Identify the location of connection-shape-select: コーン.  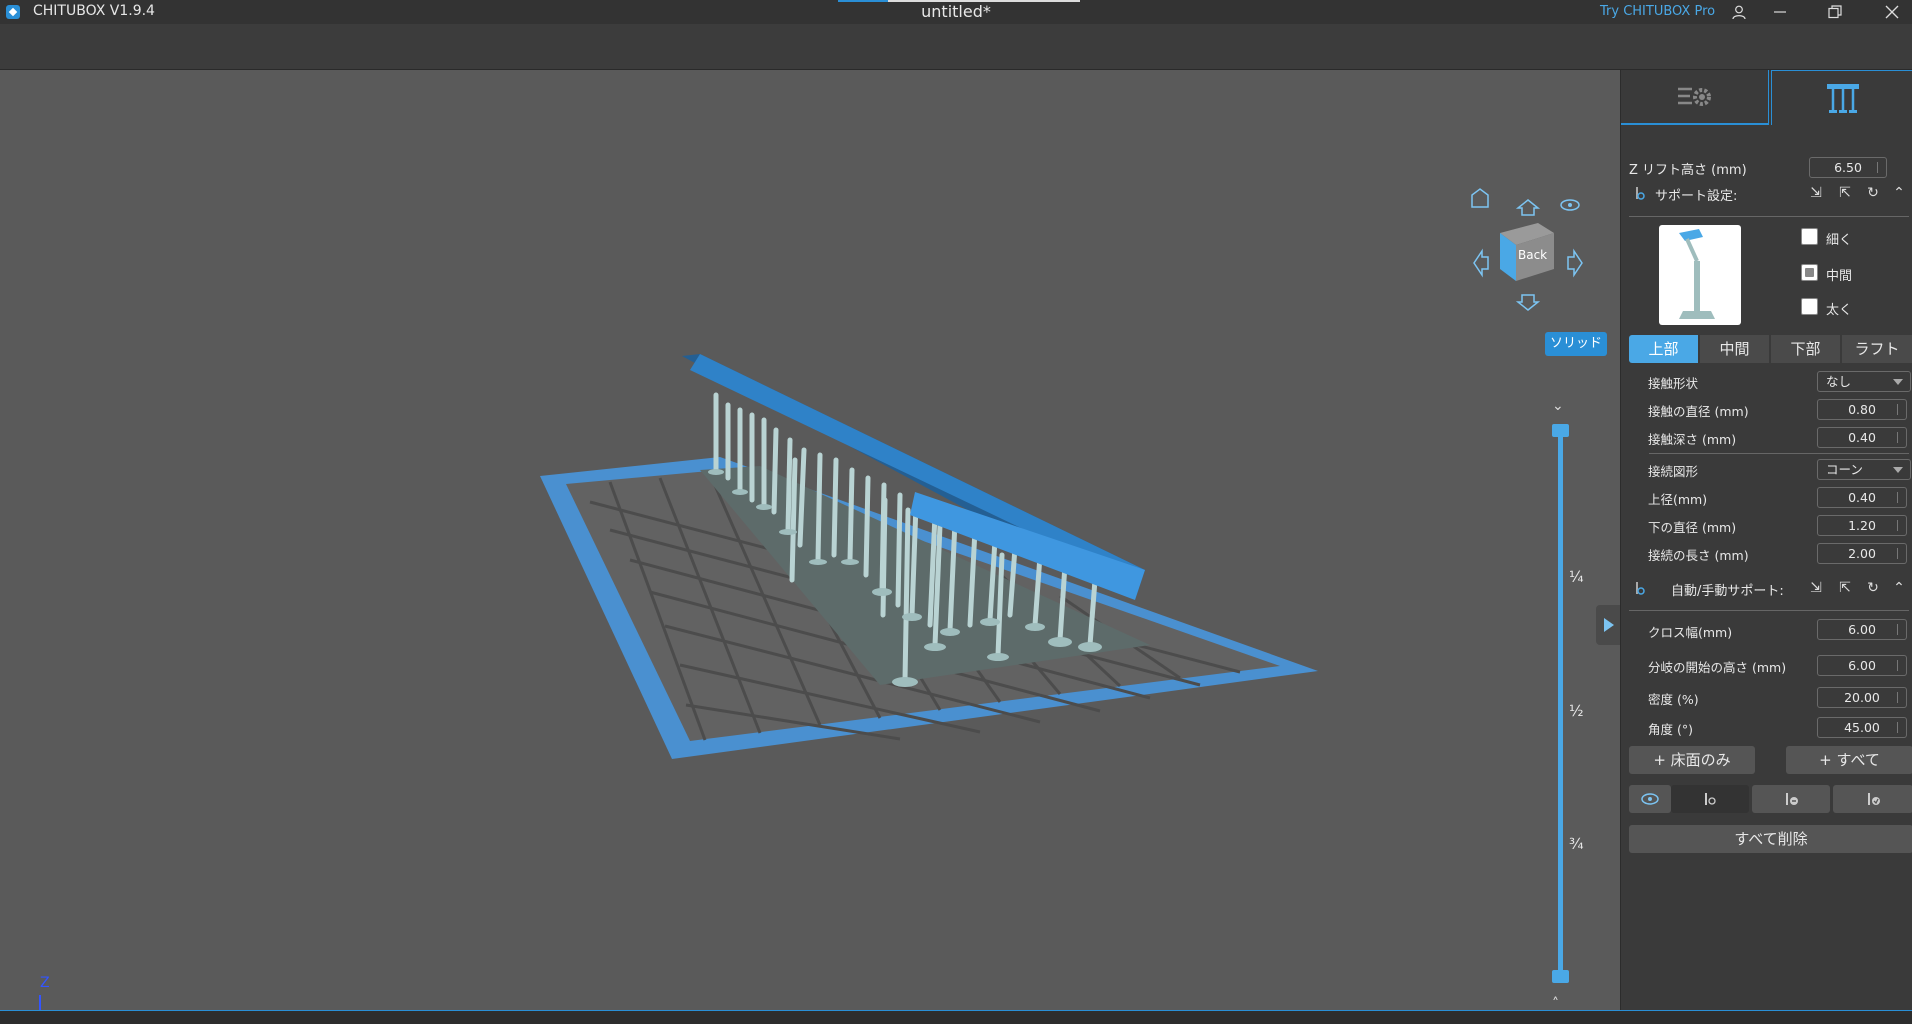
(1864, 469).